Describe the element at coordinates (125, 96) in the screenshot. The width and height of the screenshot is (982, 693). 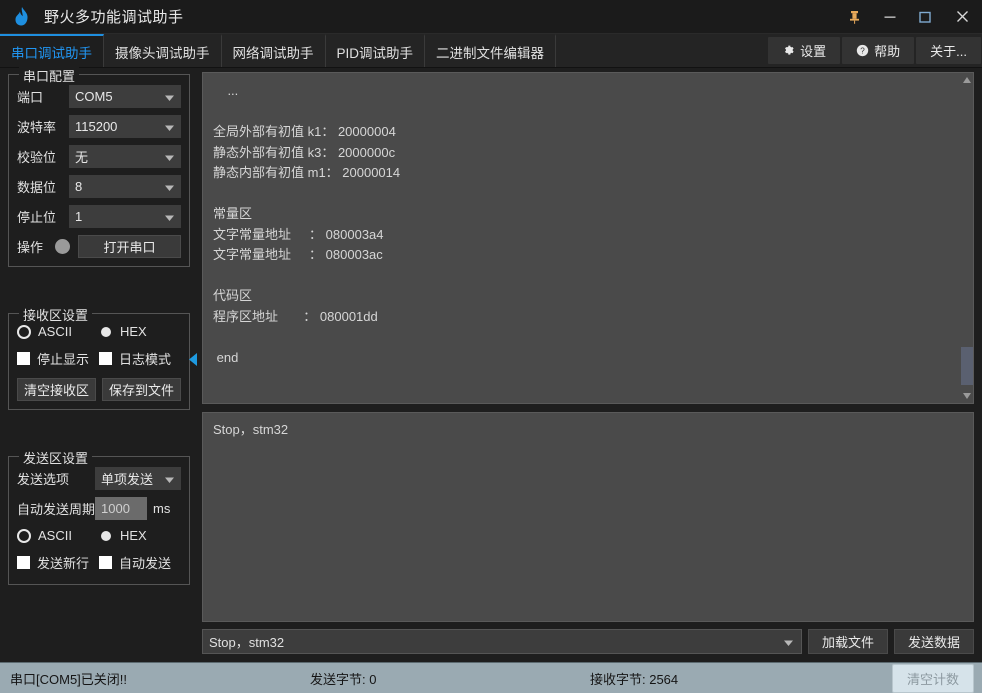
I see `port-select: COM5` at that location.